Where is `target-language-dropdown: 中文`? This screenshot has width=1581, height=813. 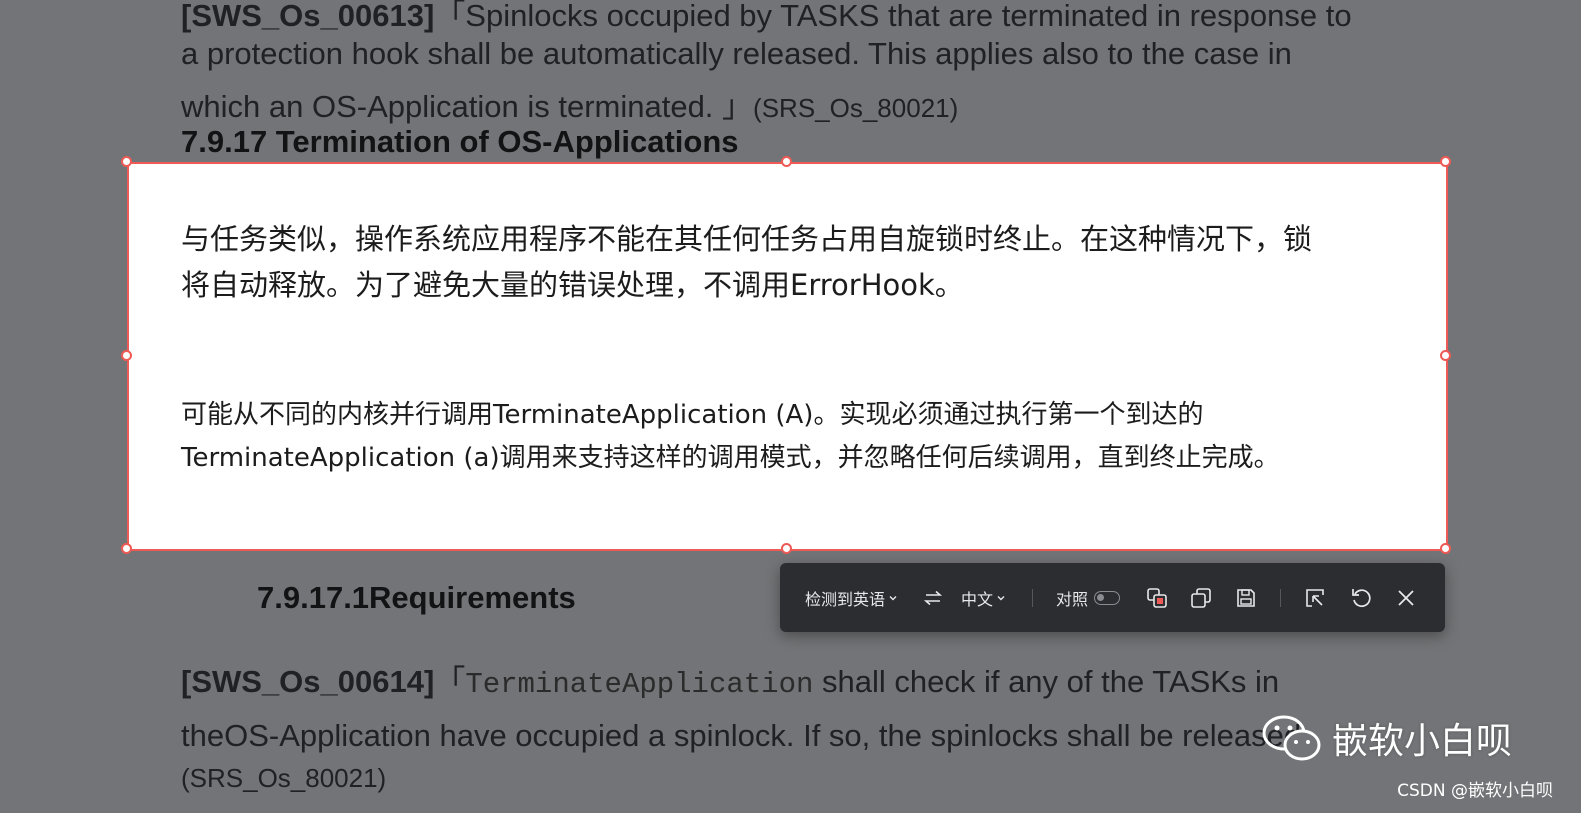 target-language-dropdown: 中文 is located at coordinates (983, 597).